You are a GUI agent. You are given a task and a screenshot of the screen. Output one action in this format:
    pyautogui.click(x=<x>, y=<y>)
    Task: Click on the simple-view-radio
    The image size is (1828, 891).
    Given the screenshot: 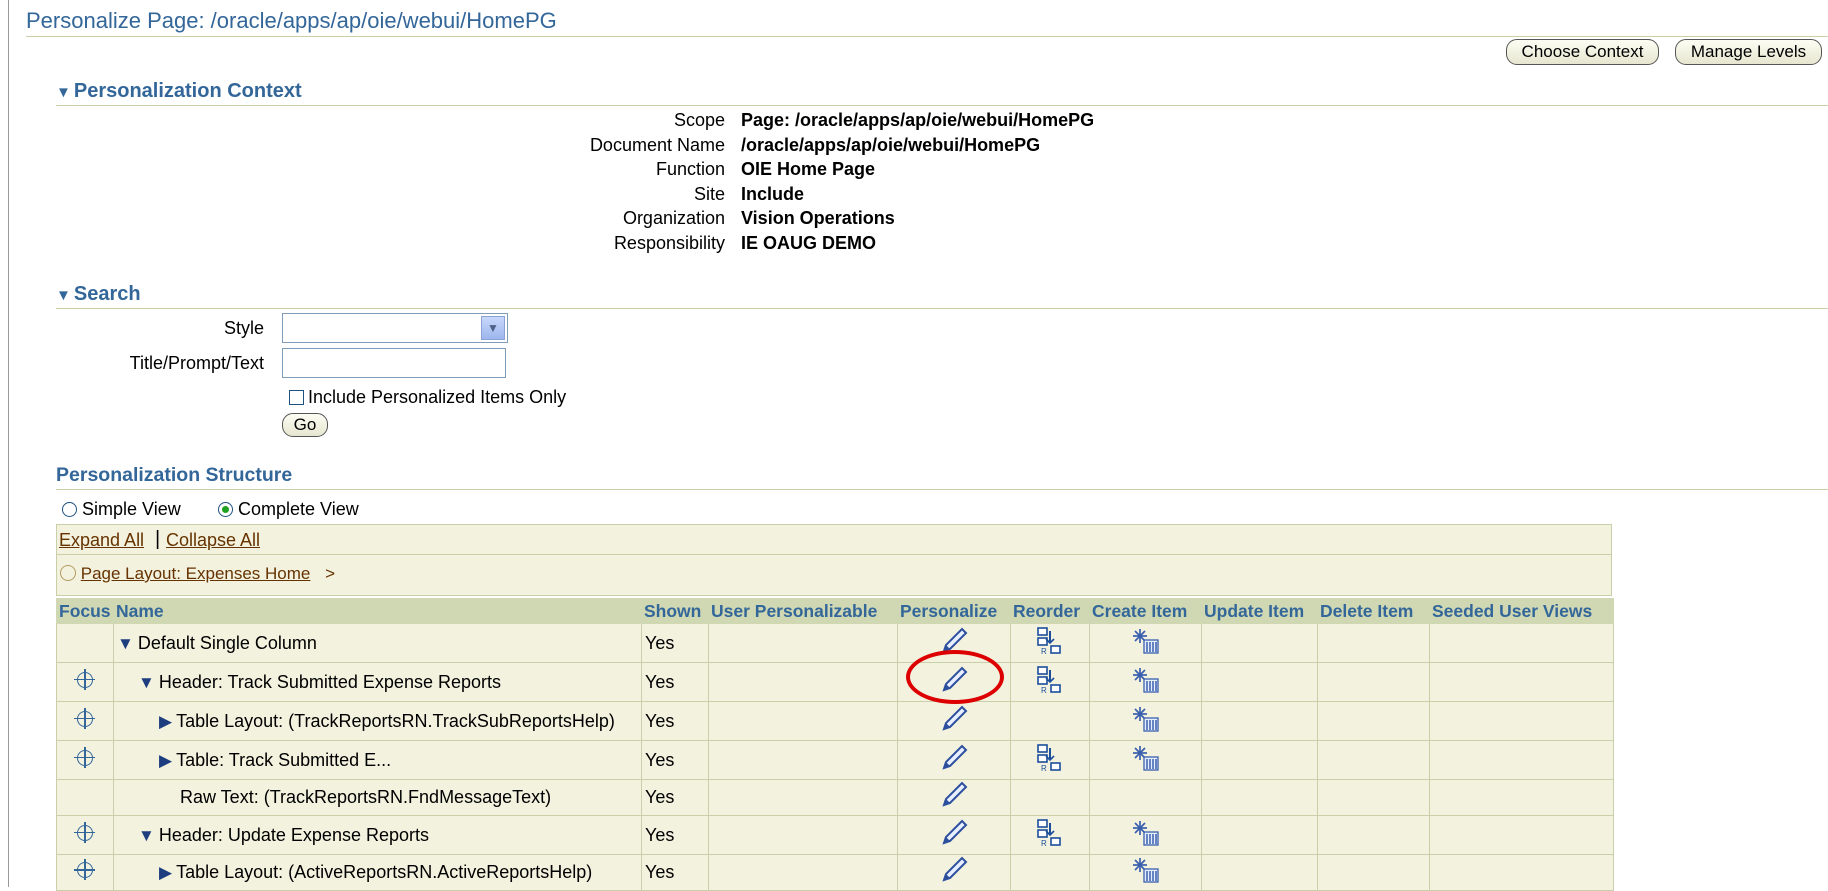 What is the action you would take?
    pyautogui.click(x=69, y=509)
    